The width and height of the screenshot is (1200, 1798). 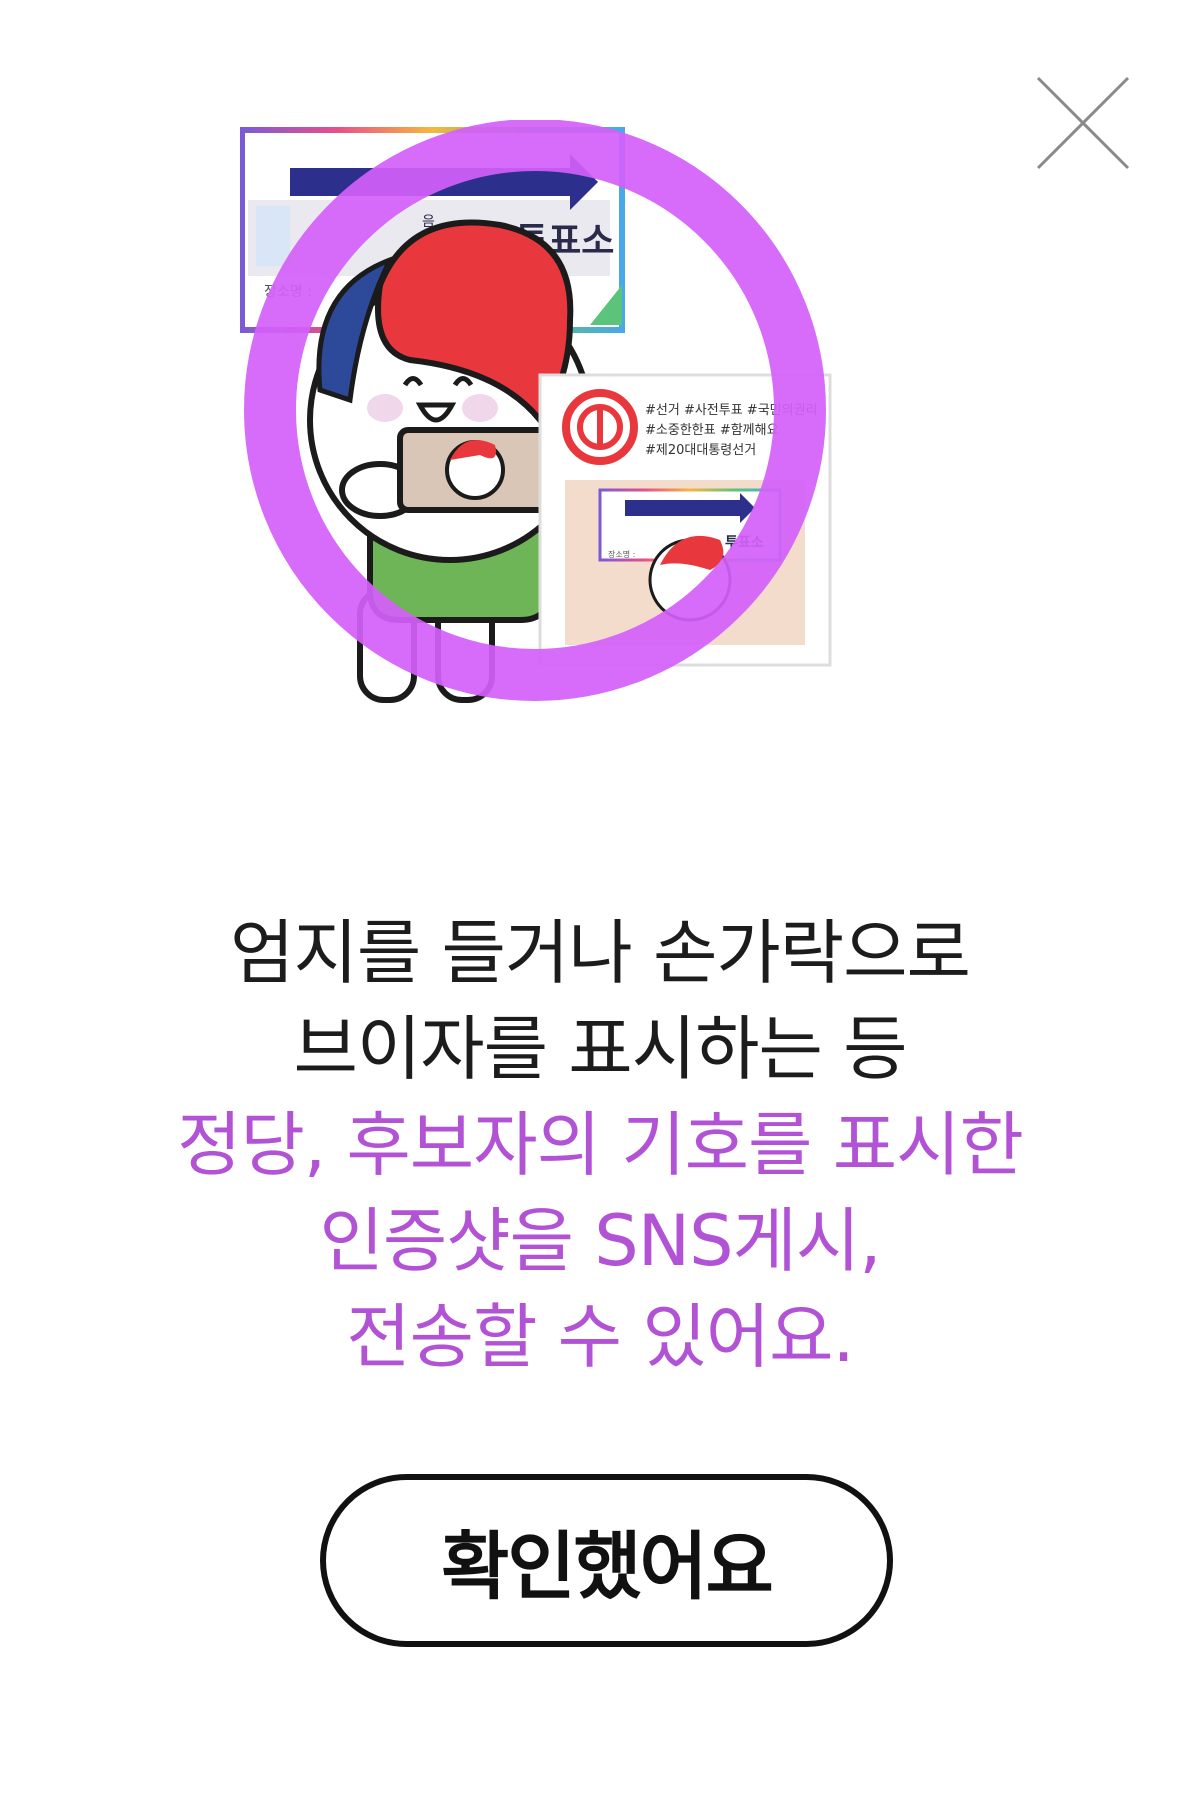 What do you see at coordinates (600, 1241) in the screenshot?
I see `notice-line-4: 인증샷을 SNS게시,` at bounding box center [600, 1241].